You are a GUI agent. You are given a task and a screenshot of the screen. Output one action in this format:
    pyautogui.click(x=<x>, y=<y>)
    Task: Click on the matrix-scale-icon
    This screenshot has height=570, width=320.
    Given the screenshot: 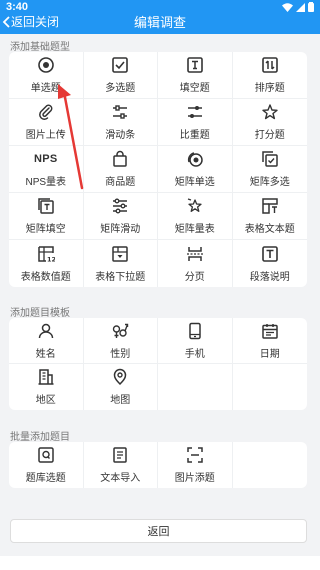 What is the action you would take?
    pyautogui.click(x=195, y=206)
    